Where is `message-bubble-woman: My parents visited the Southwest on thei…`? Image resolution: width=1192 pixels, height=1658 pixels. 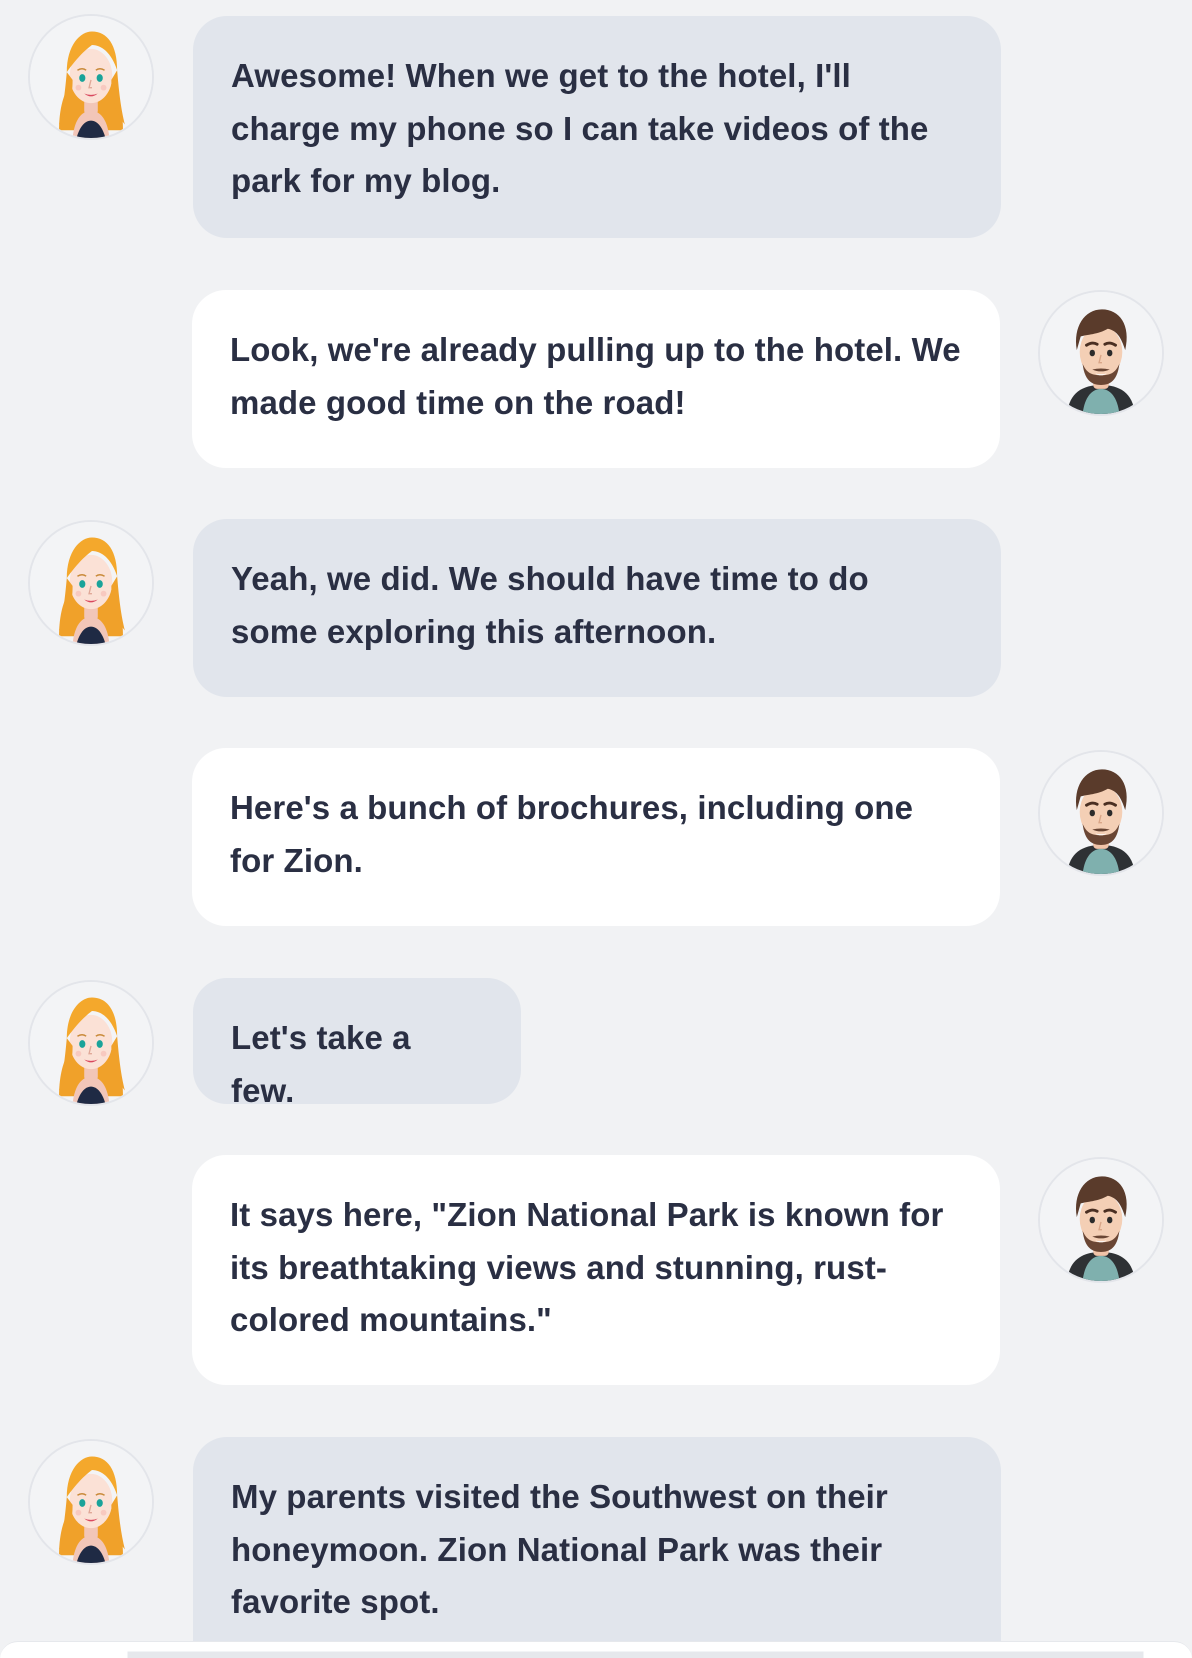 message-bubble-woman: My parents visited the Southwest on thei… is located at coordinates (597, 1547).